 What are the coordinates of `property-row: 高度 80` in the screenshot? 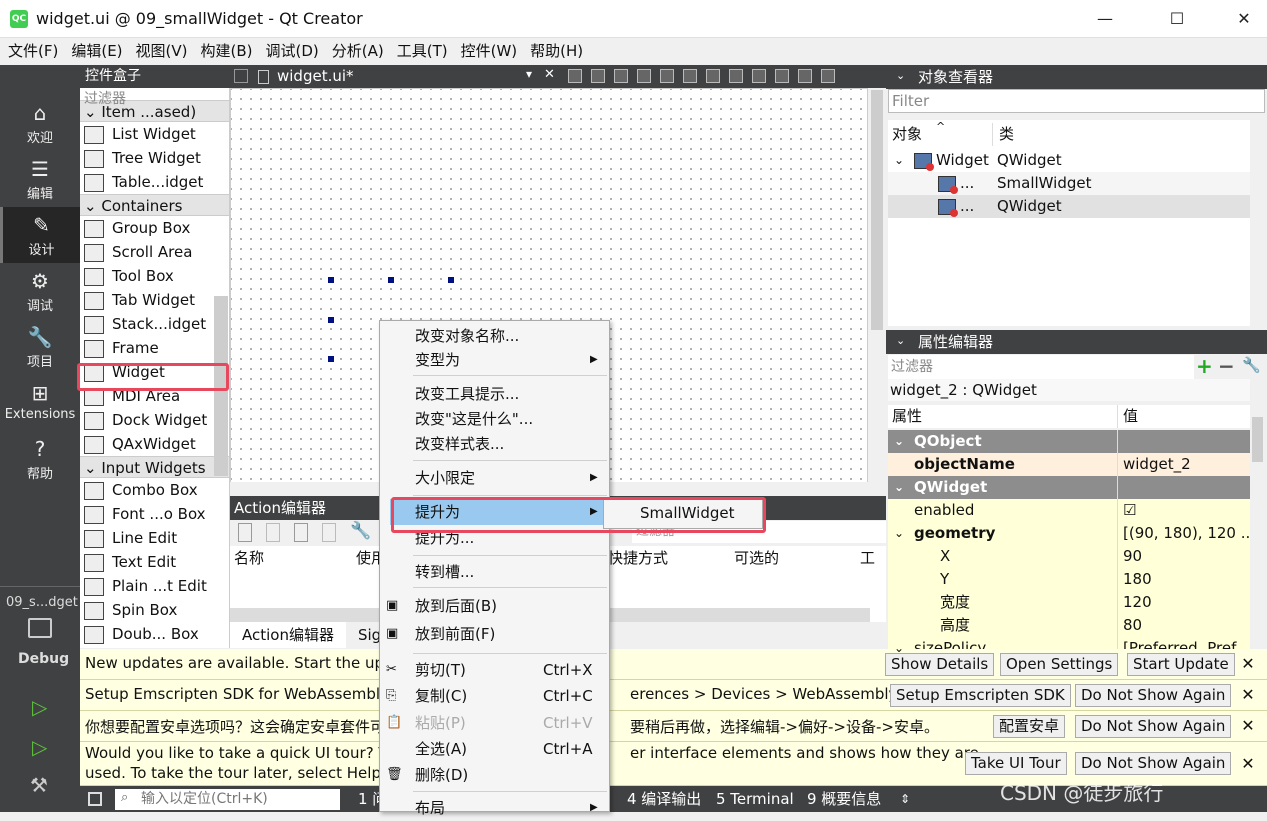 It's located at (1069, 625).